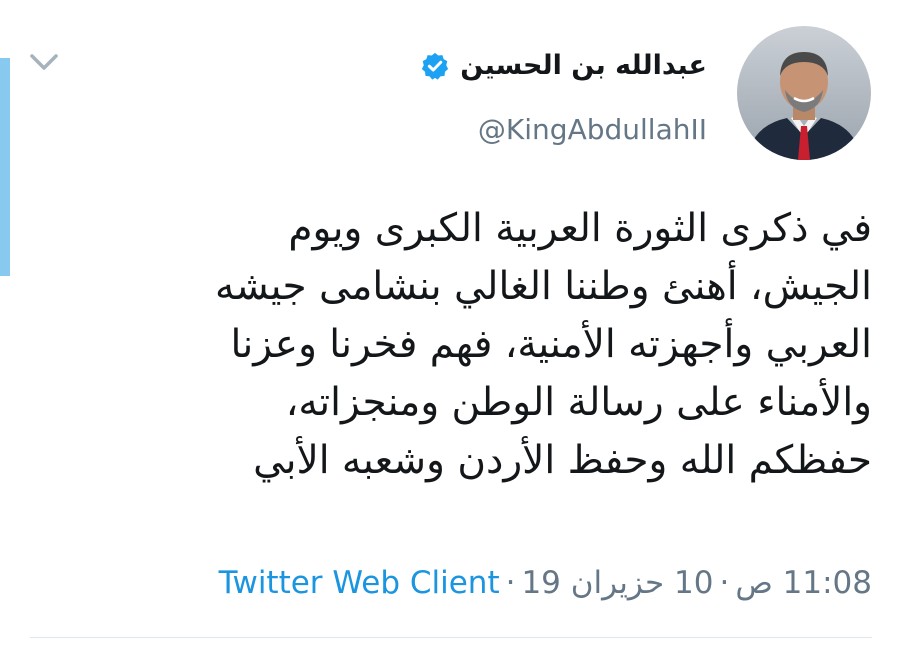  I want to click on tweet-text-line: في ذكرى الثورة العربية الكبرى ويوم, so click(580, 228).